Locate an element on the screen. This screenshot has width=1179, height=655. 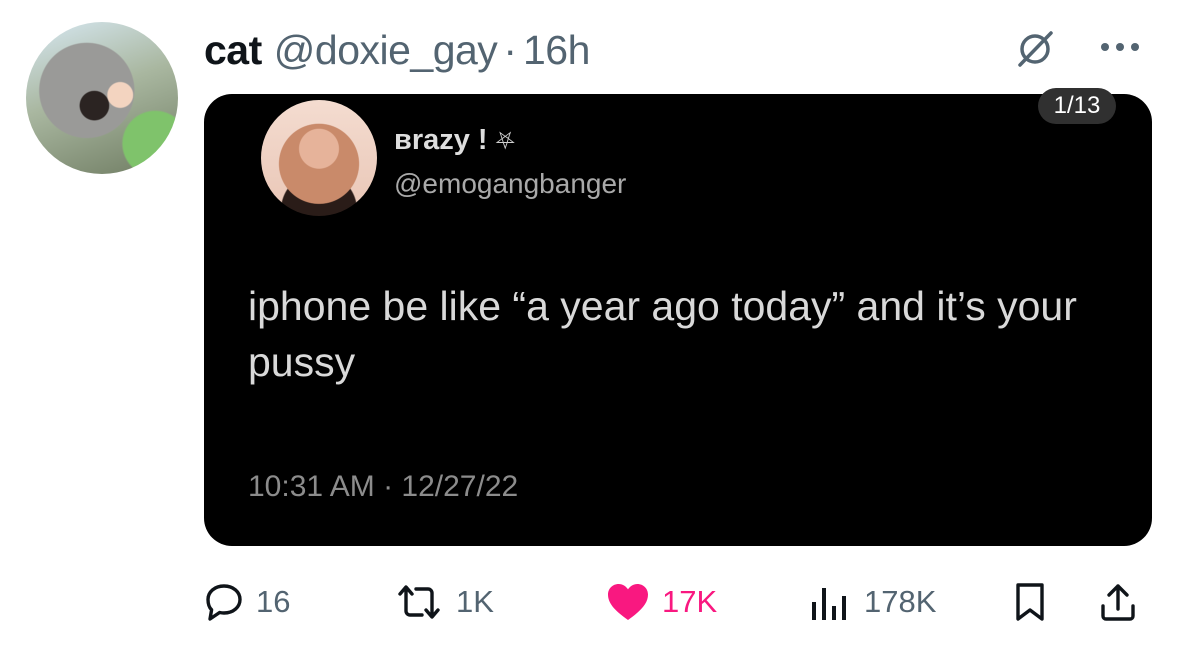
author-handle: @doxie_gay is located at coordinates (386, 50).